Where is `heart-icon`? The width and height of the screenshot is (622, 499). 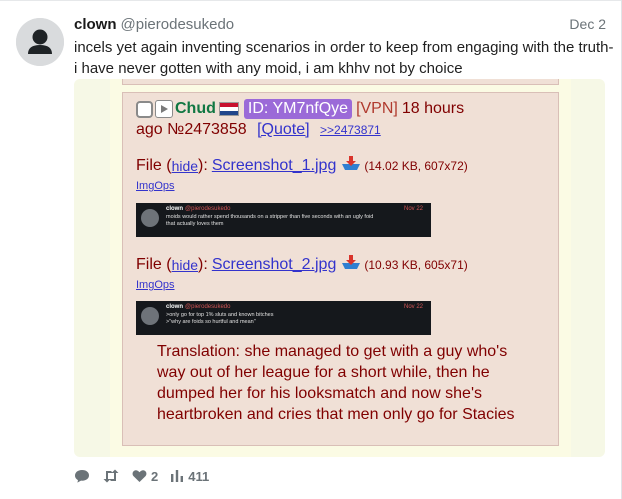 heart-icon is located at coordinates (139, 476).